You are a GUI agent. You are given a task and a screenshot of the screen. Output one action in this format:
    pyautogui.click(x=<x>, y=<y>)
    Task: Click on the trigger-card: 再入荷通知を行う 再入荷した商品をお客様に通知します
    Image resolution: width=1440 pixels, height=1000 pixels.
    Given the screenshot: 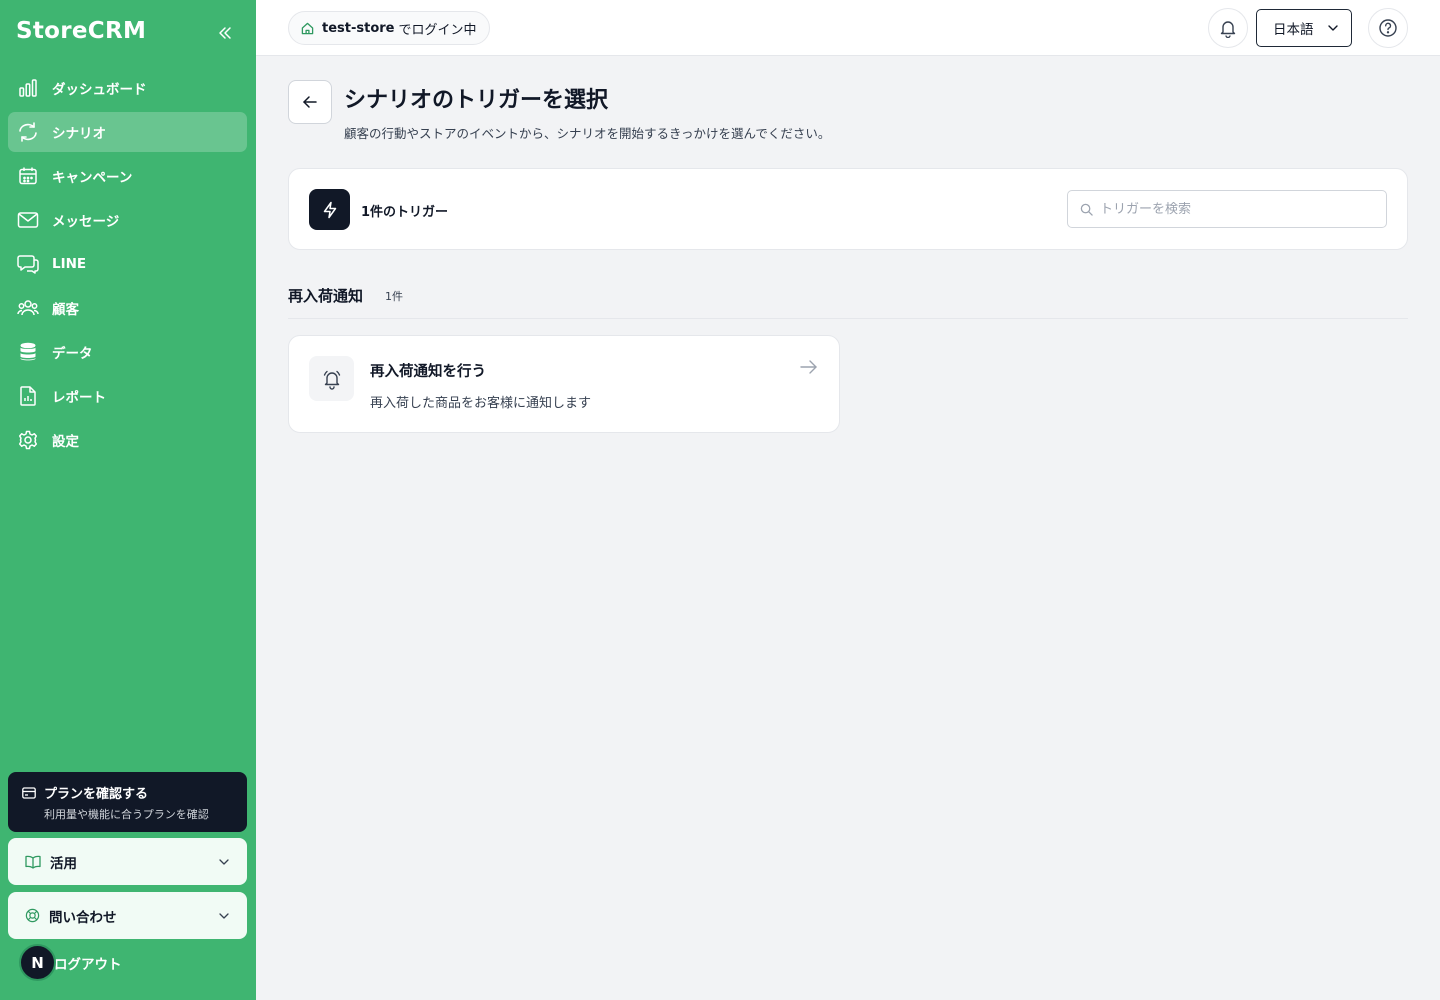 What is the action you would take?
    pyautogui.click(x=564, y=384)
    